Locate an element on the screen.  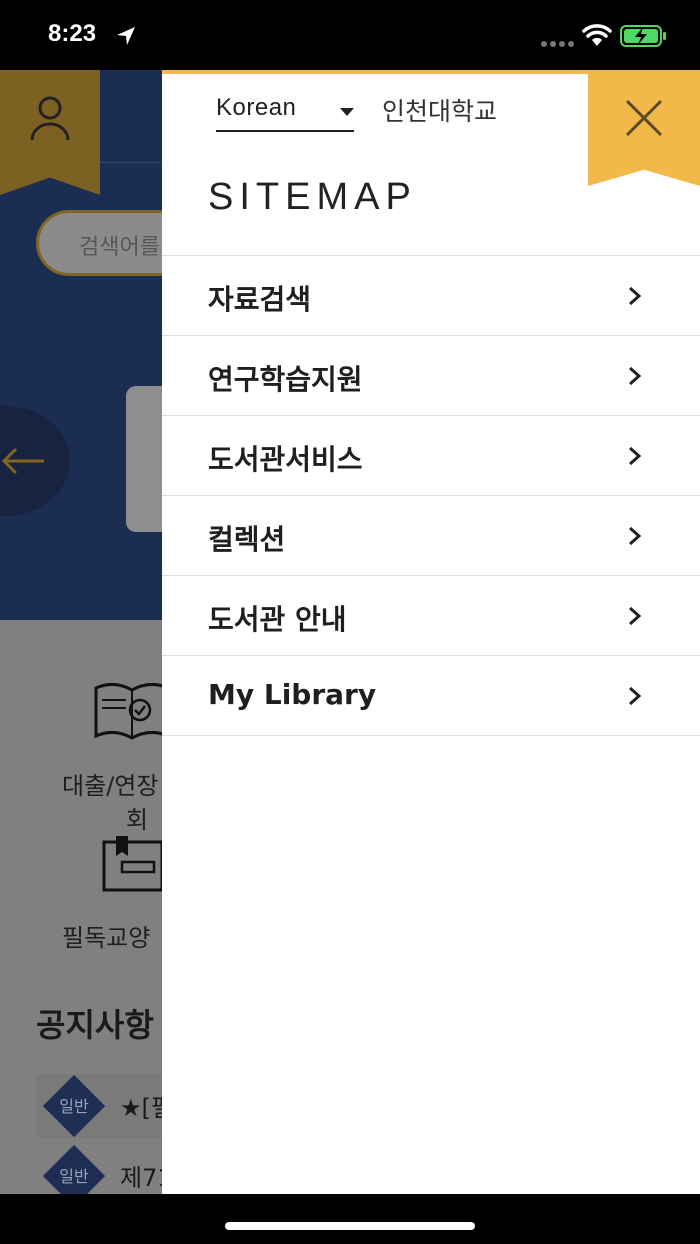
menu-item-label: 연구학습지원 is located at coordinates (285, 379).